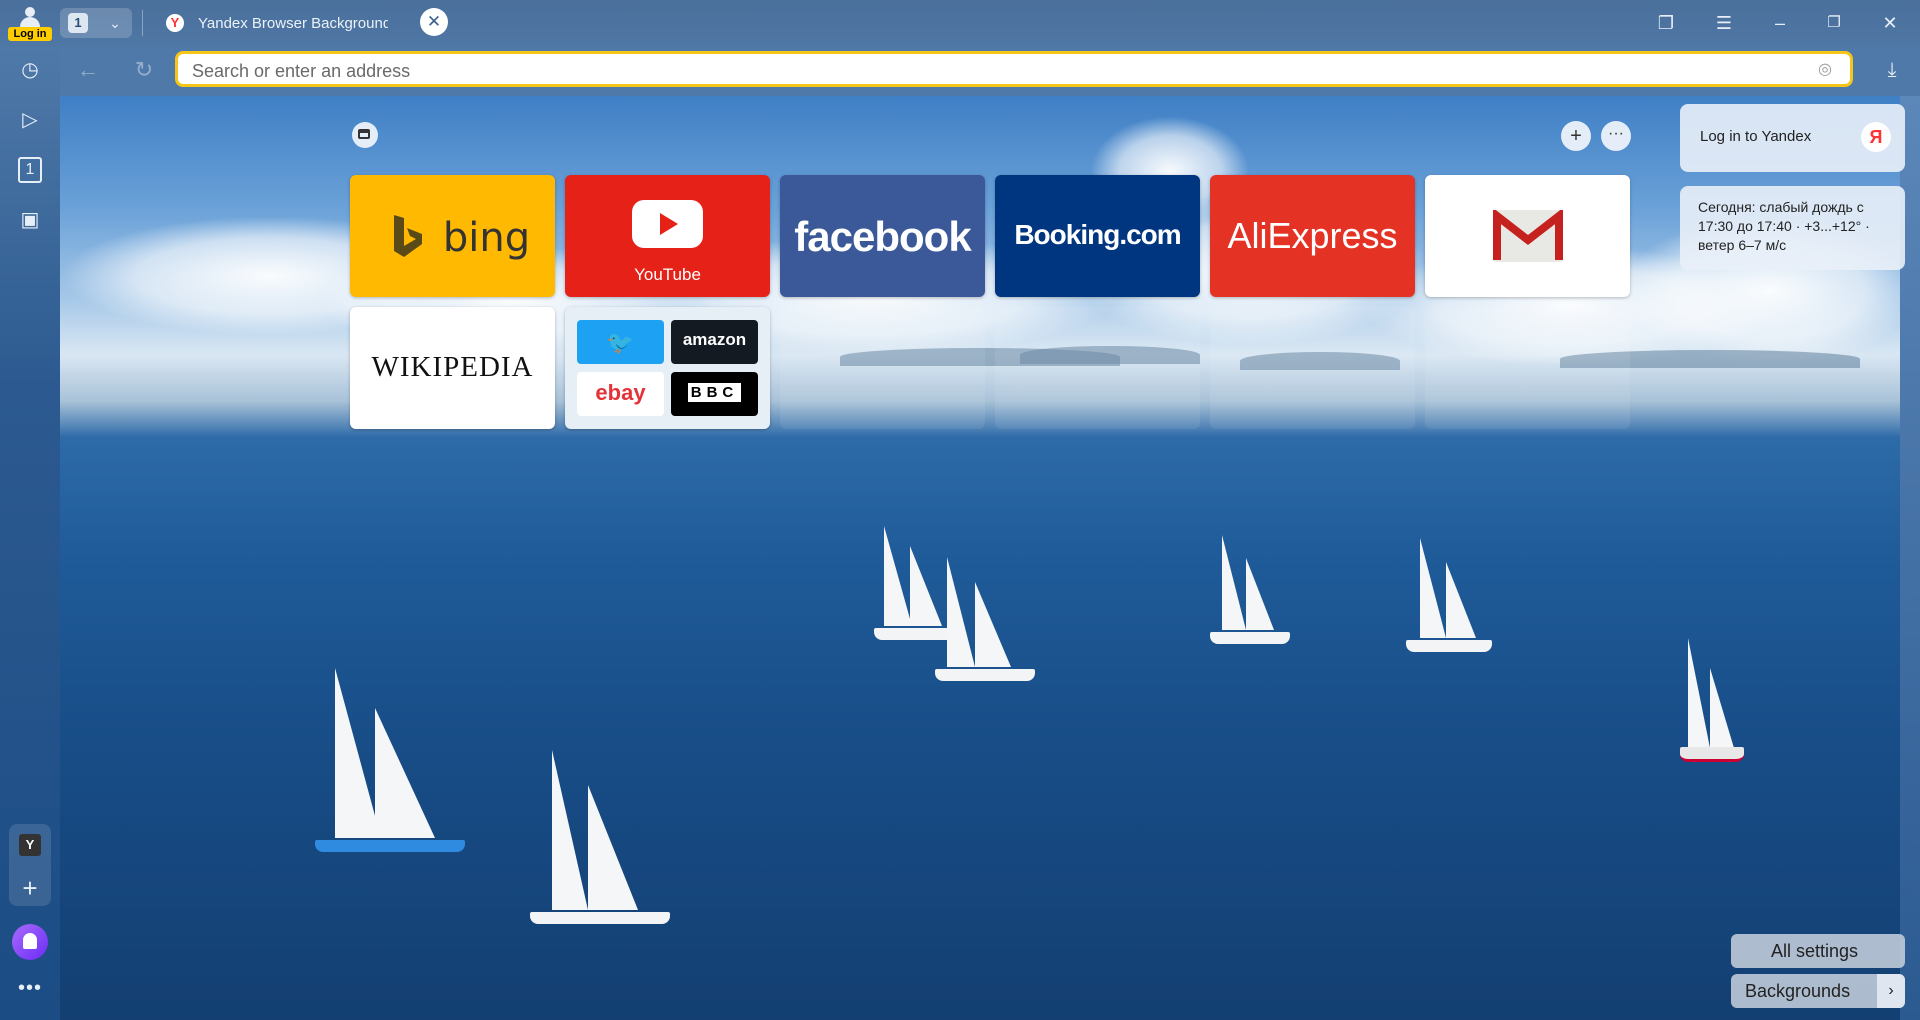 This screenshot has width=1920, height=1020. Describe the element at coordinates (96, 23) in the screenshot. I see `tab-counter-button: 1 ⌄` at that location.